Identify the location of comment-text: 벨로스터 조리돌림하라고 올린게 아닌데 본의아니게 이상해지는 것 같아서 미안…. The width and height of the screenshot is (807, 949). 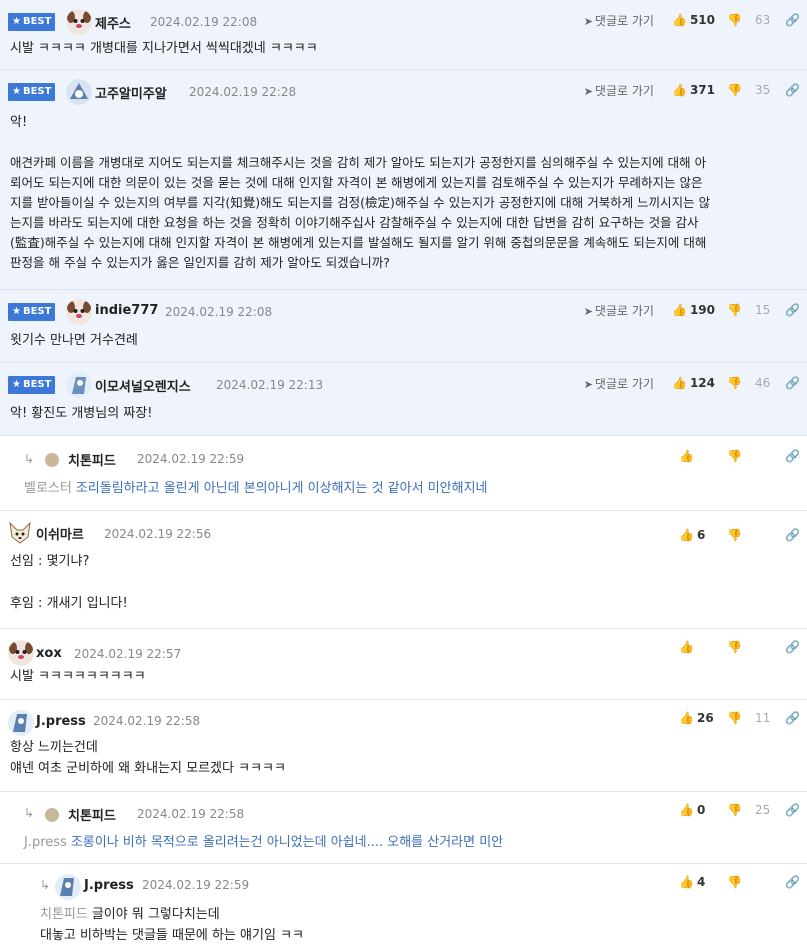
(256, 488).